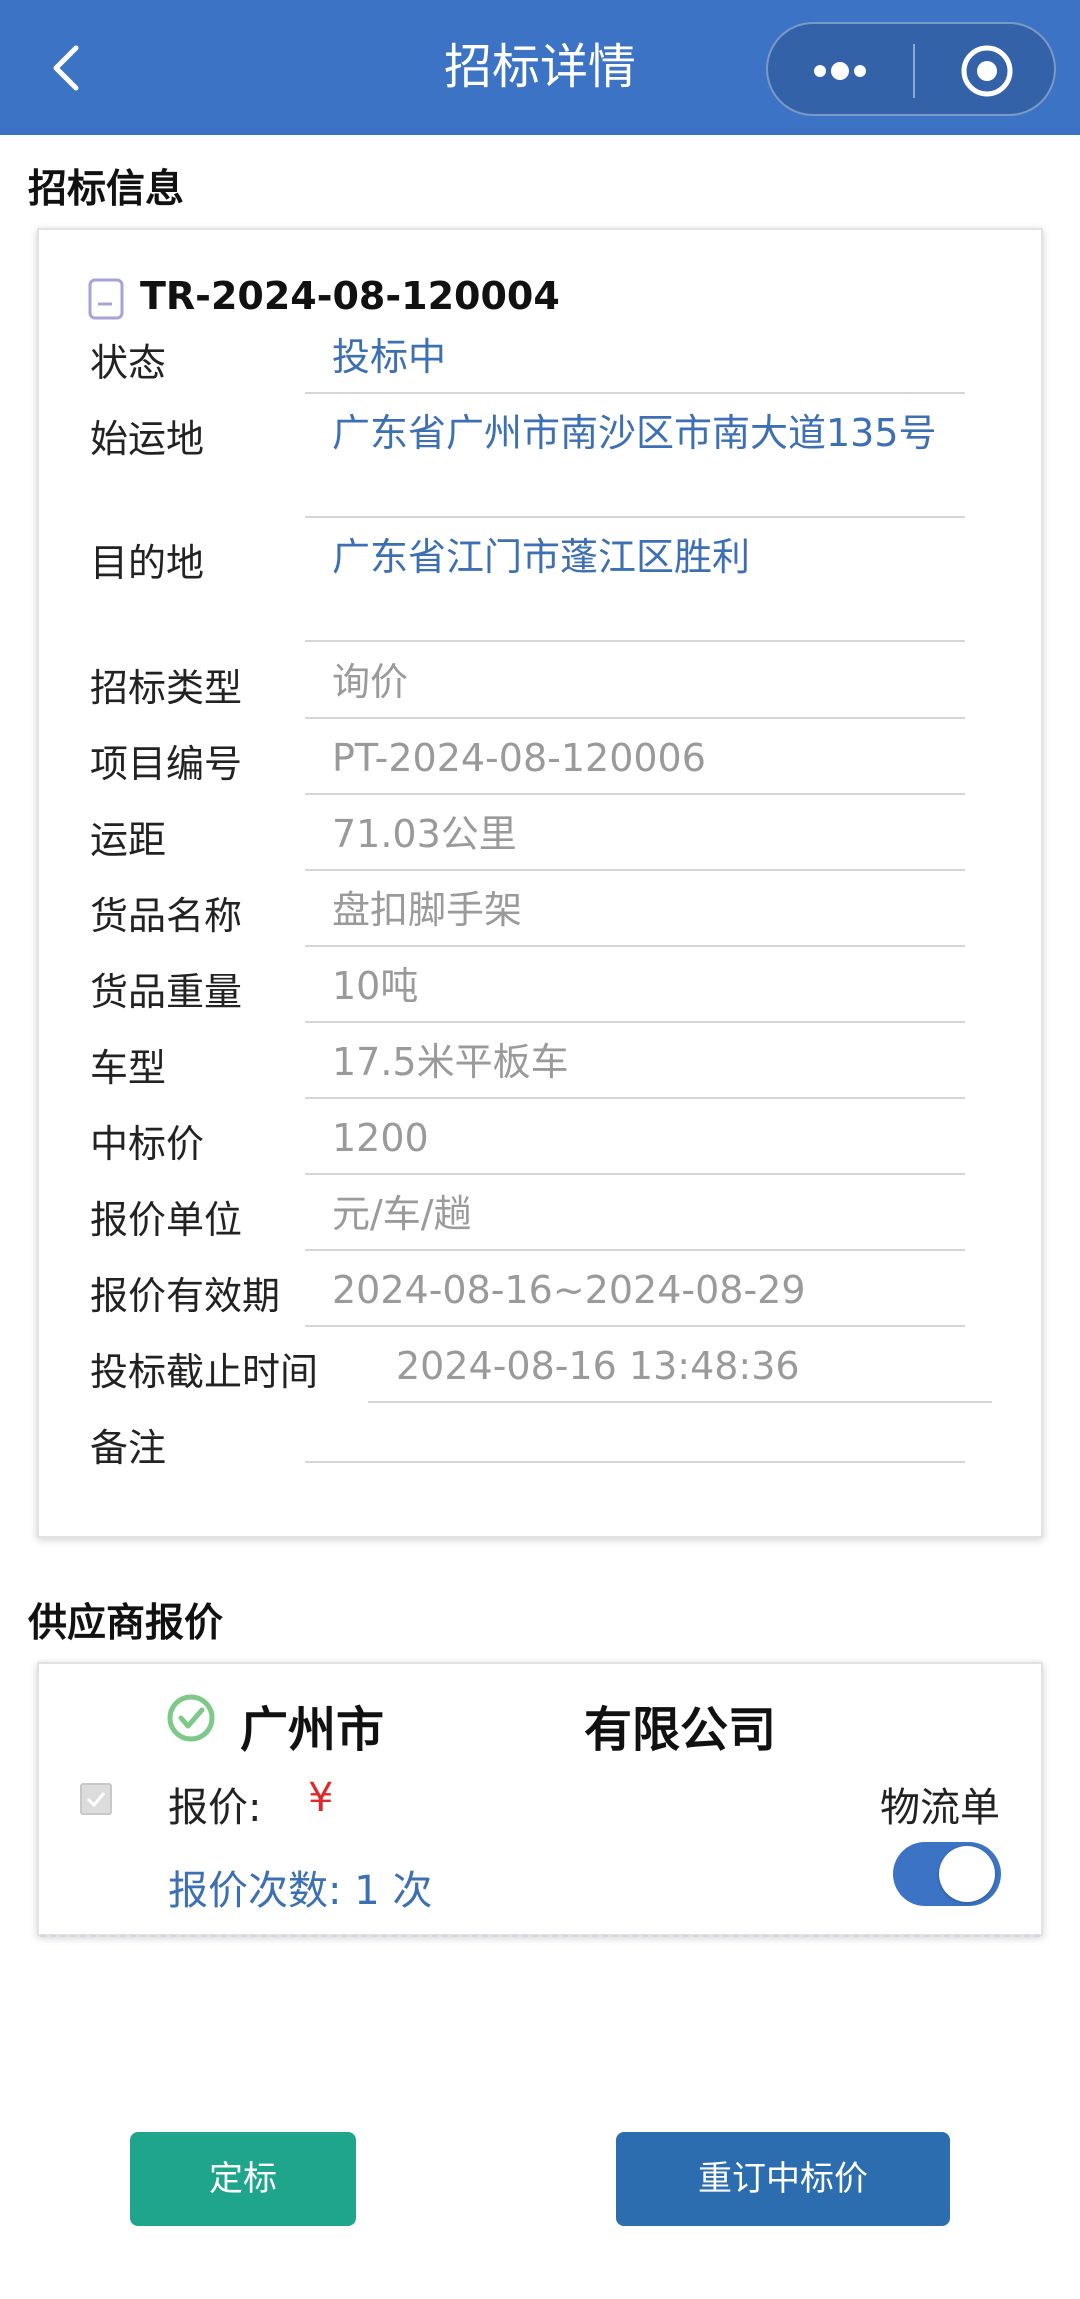 Image resolution: width=1080 pixels, height=2299 pixels. What do you see at coordinates (370, 682) in the screenshot?
I see `tender-type-value: 询价` at bounding box center [370, 682].